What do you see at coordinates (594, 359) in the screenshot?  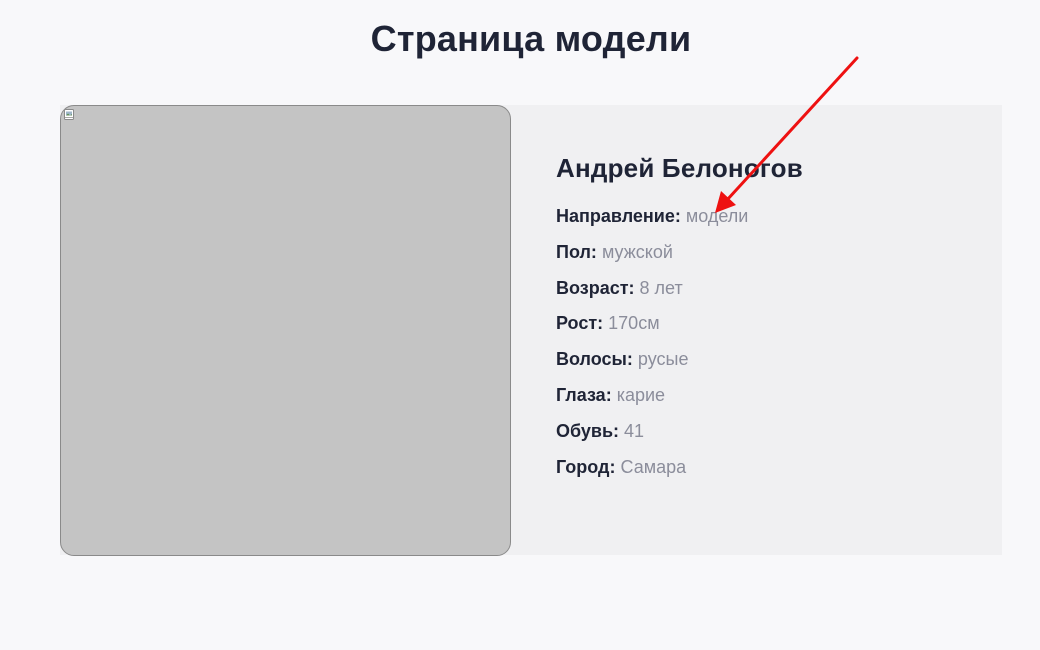 I see `attr-label: Волосы:` at bounding box center [594, 359].